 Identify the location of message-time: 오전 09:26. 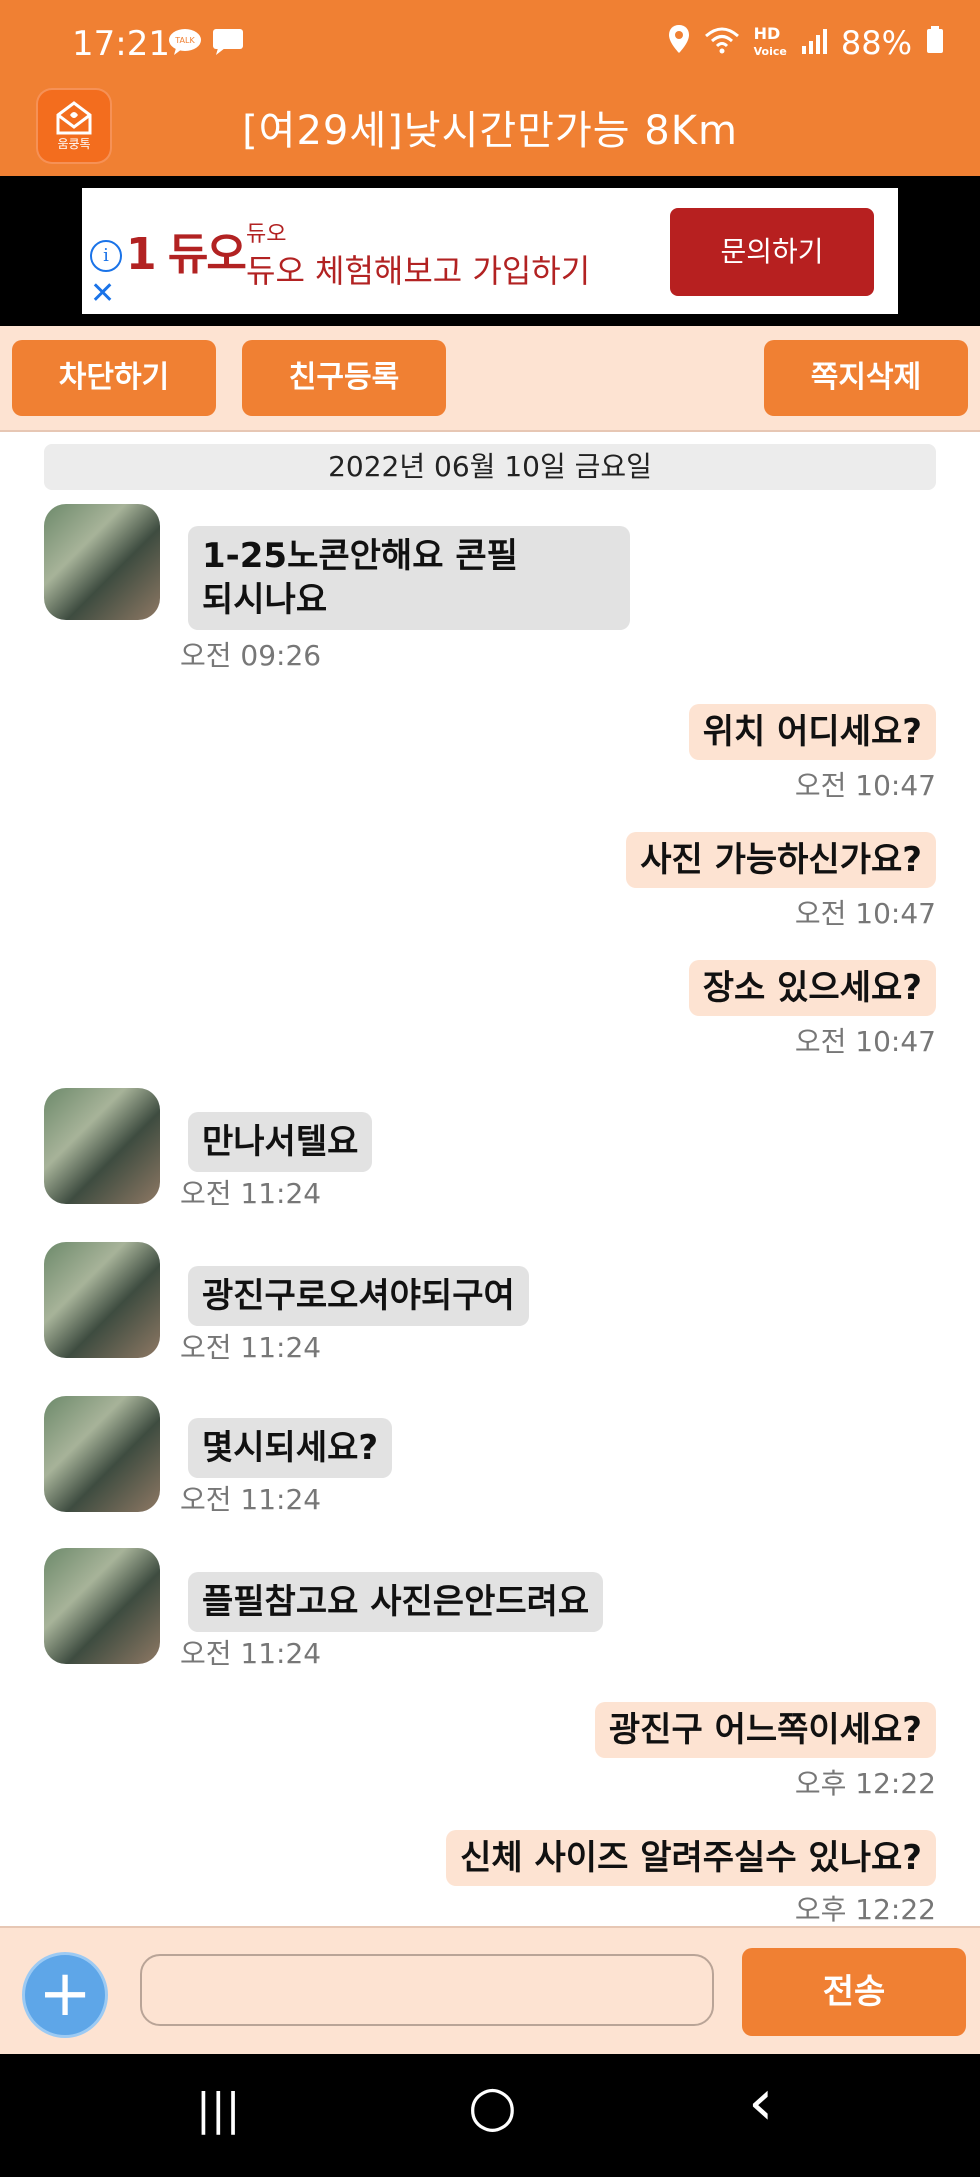
(251, 655).